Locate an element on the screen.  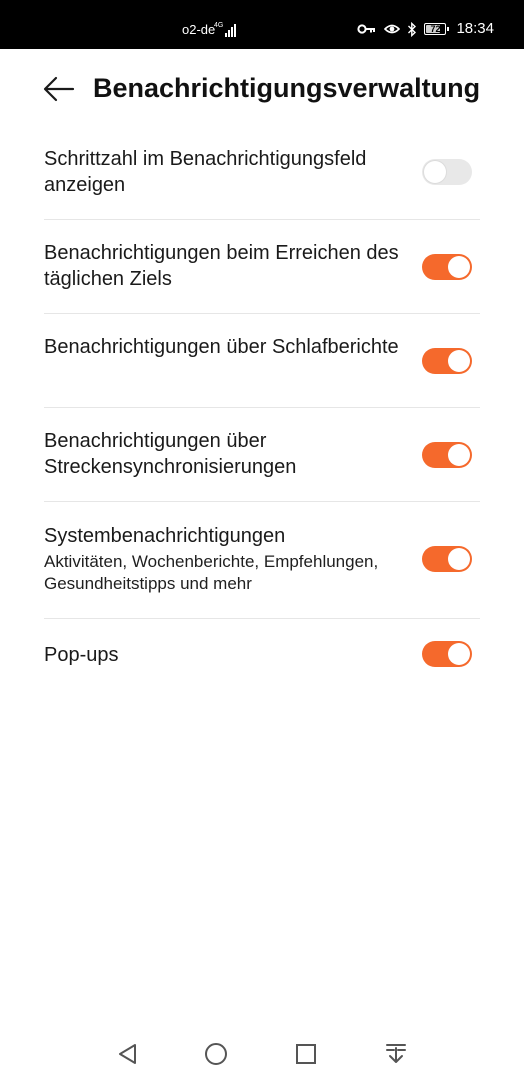
setting-row-popups: Pop-ups is located at coordinates (262, 655).